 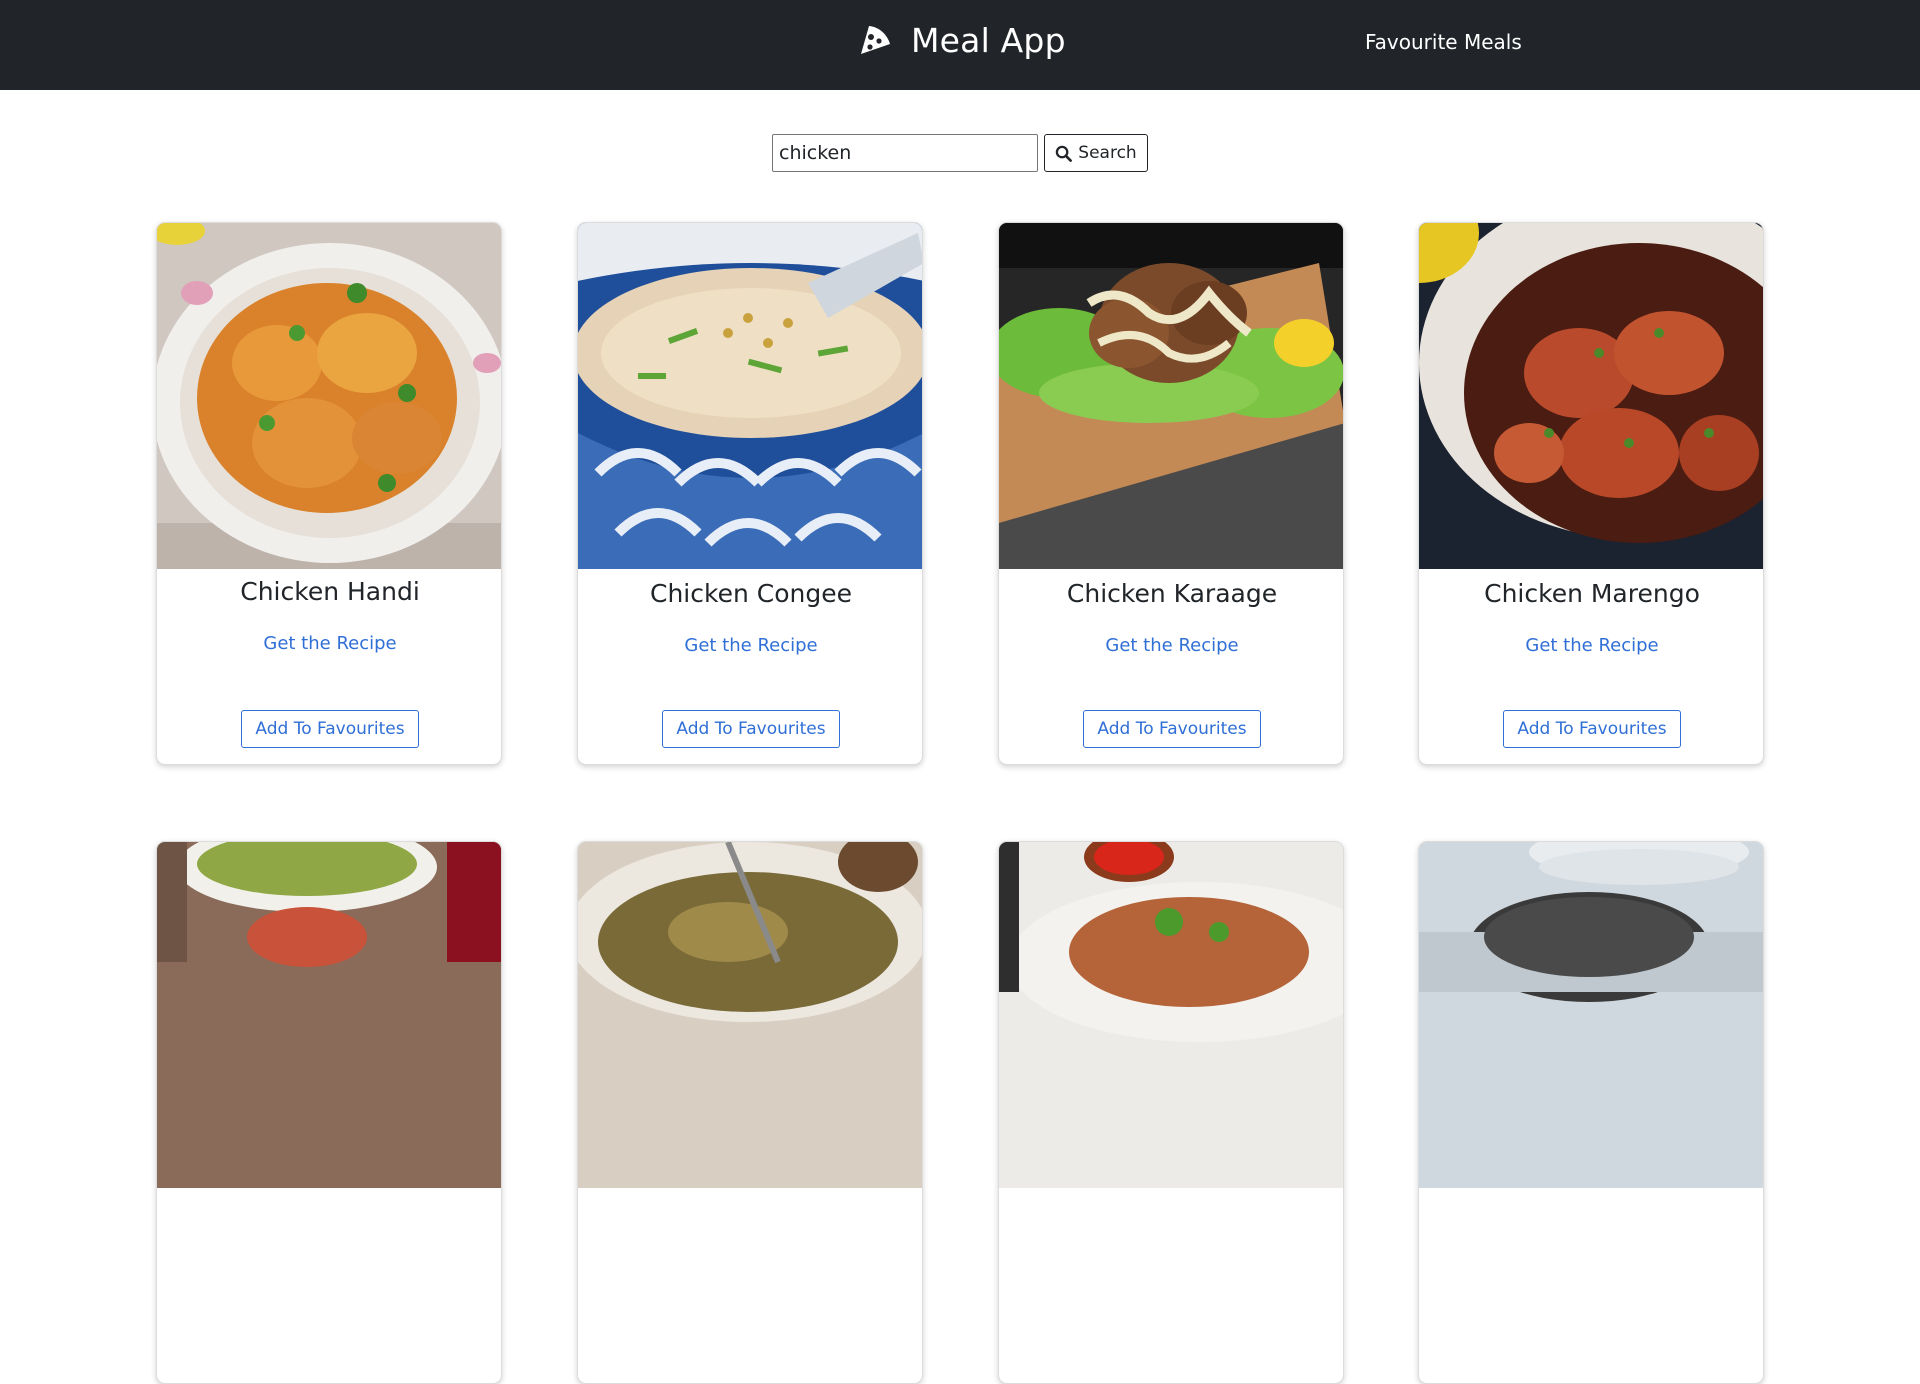 What do you see at coordinates (1592, 593) in the screenshot?
I see `meal-title: Chicken Marengo` at bounding box center [1592, 593].